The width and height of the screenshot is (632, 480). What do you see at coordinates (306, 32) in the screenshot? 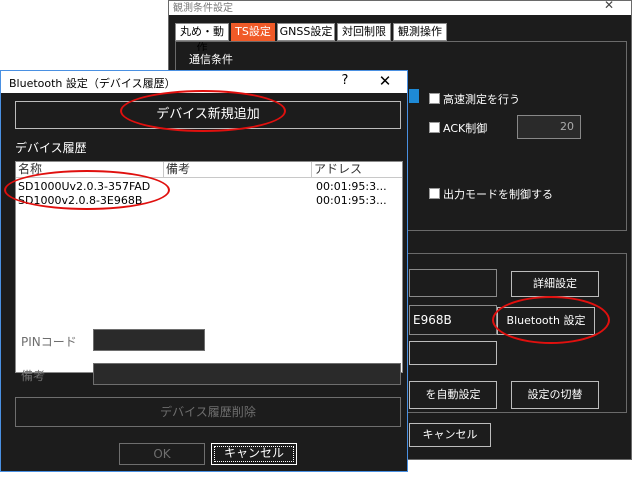
I see `tab-gnss-settings: GNSS設定` at bounding box center [306, 32].